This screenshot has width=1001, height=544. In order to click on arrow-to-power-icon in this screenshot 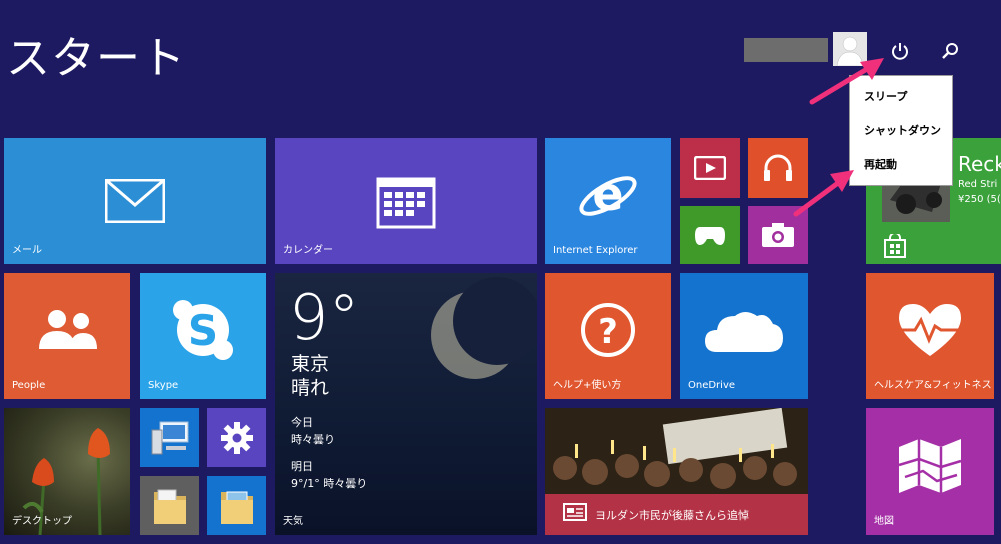, I will do `click(846, 81)`.